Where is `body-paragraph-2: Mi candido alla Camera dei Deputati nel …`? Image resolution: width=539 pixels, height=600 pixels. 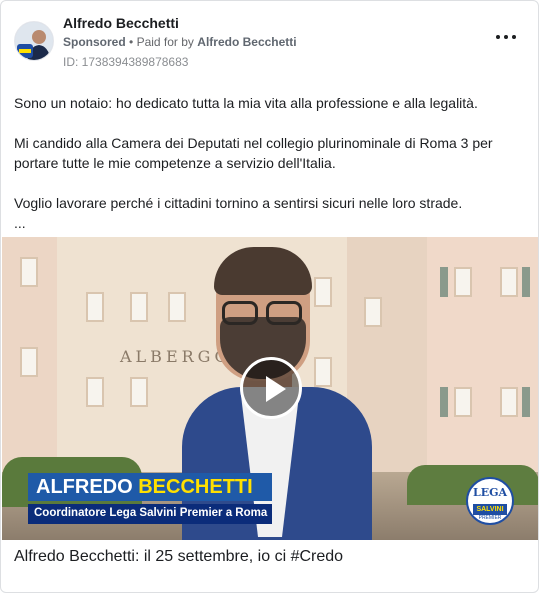 body-paragraph-2: Mi candido alla Camera dei Deputati nel … is located at coordinates (253, 153).